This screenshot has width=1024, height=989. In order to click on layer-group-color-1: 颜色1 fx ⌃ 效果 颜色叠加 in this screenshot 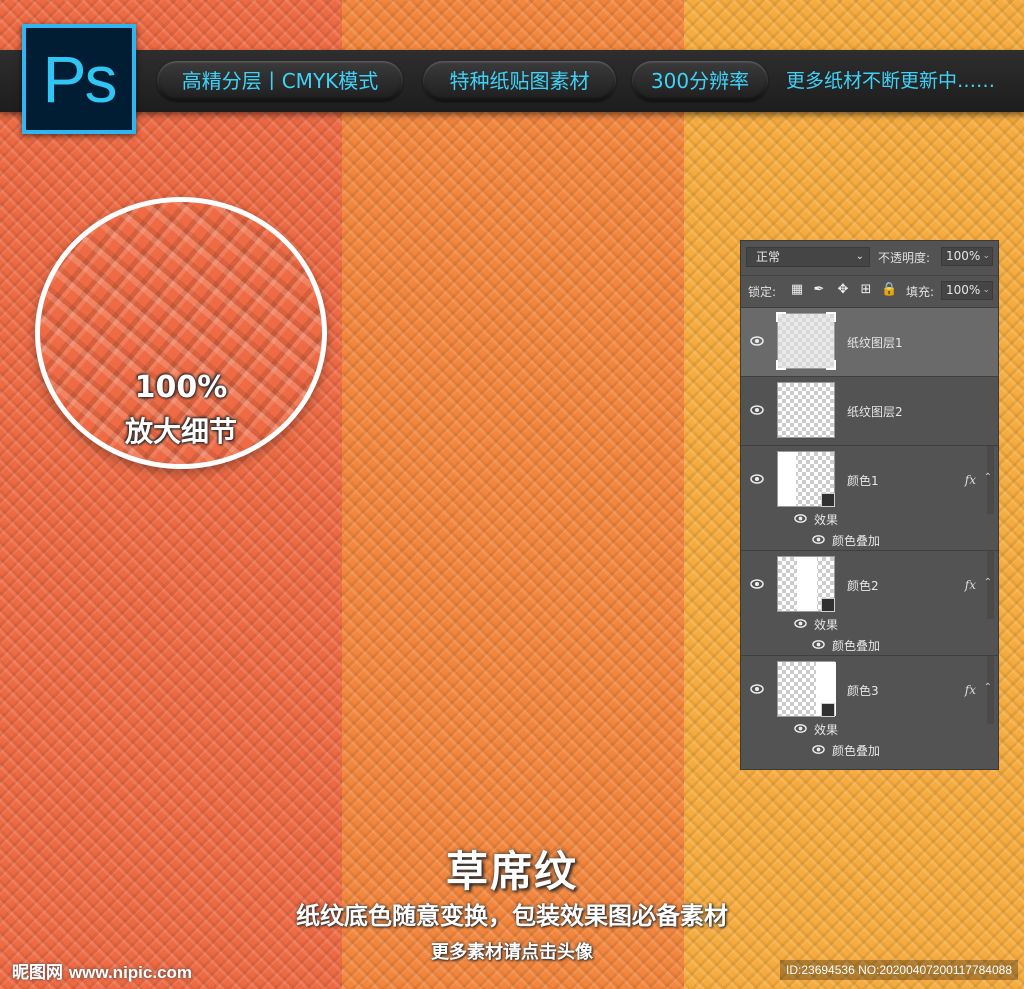, I will do `click(869, 497)`.